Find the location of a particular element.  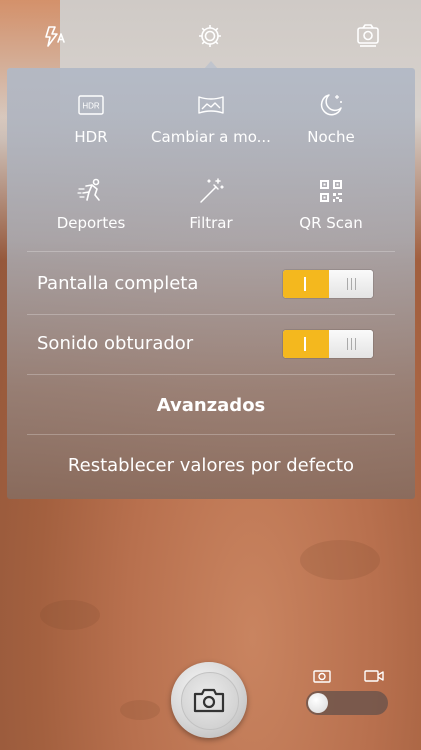

mode-sports: Deportes is located at coordinates (91, 197).